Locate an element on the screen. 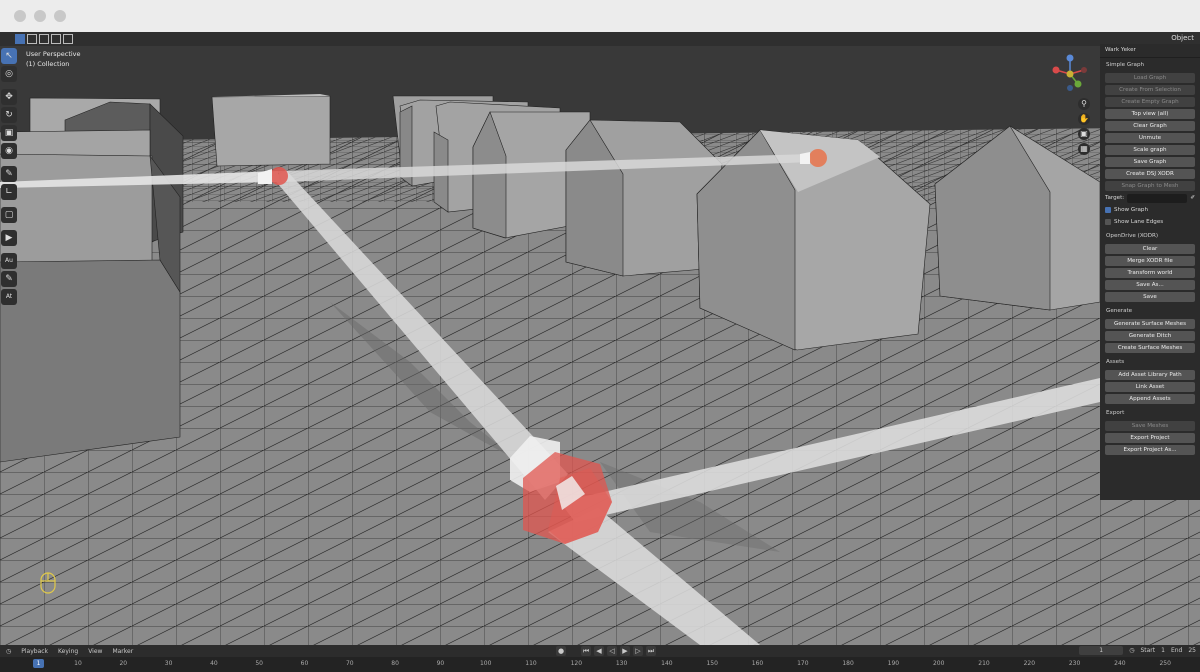 This screenshot has height=672, width=1200. panel-title: Wark Yeker is located at coordinates (1150, 51).